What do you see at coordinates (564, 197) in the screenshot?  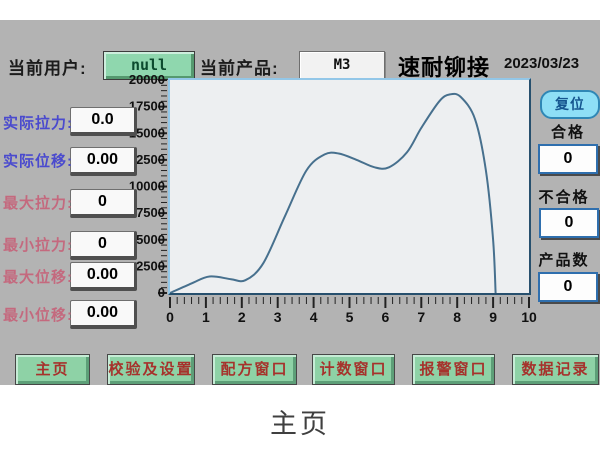 I see `unqualified-label: 不合格` at bounding box center [564, 197].